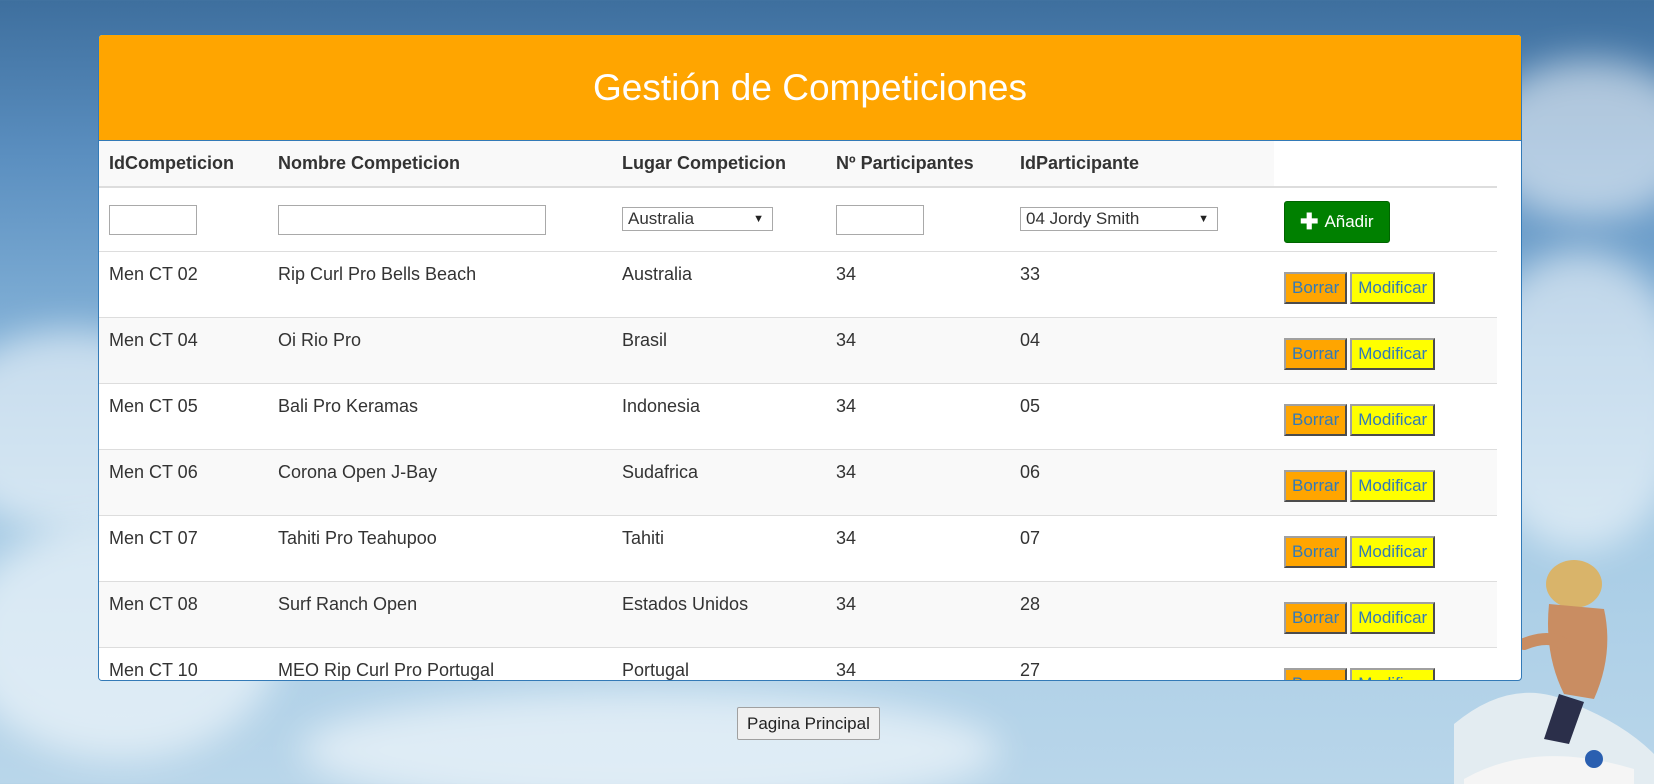 The image size is (1654, 784). Describe the element at coordinates (1142, 416) in the screenshot. I see `cell-idparticipante: 05` at that location.